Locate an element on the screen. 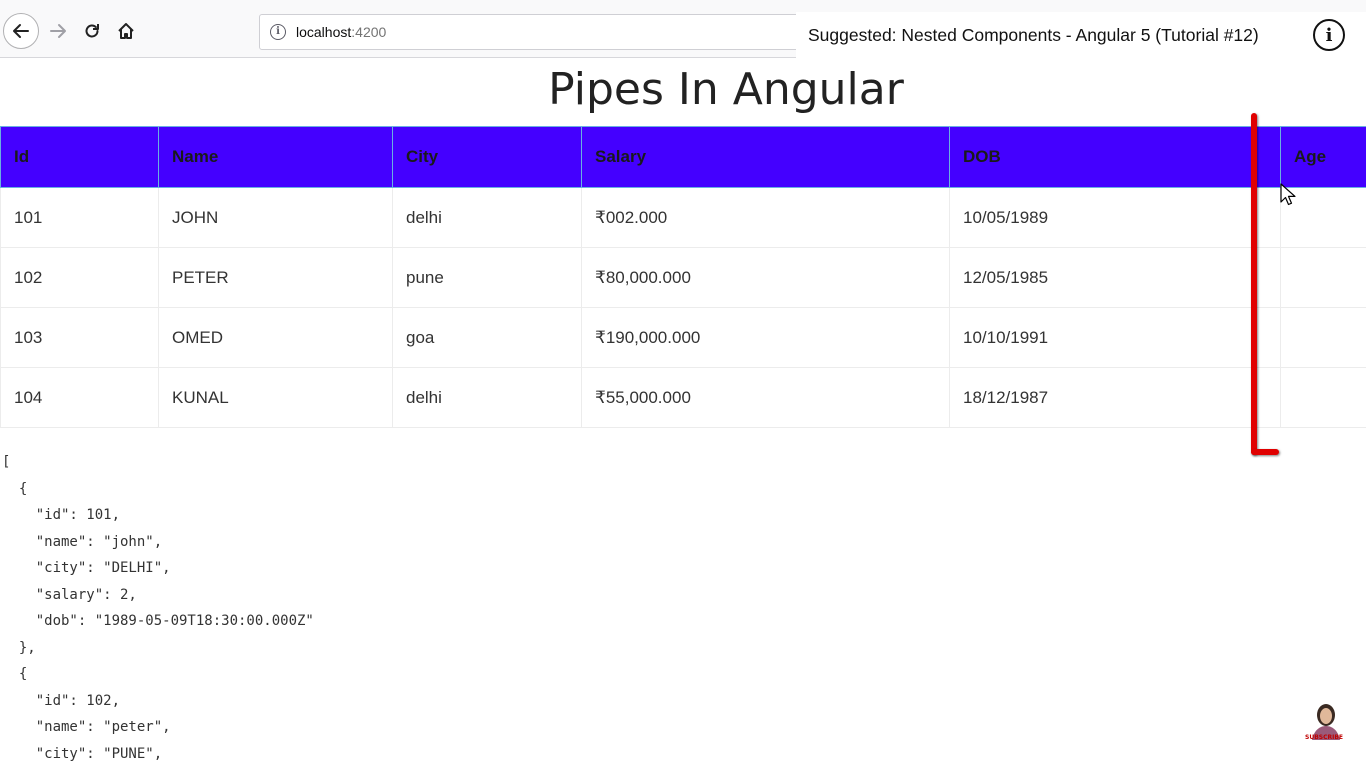 The height and width of the screenshot is (768, 1366). cell-salary: ₹190,000.000 is located at coordinates (765, 337).